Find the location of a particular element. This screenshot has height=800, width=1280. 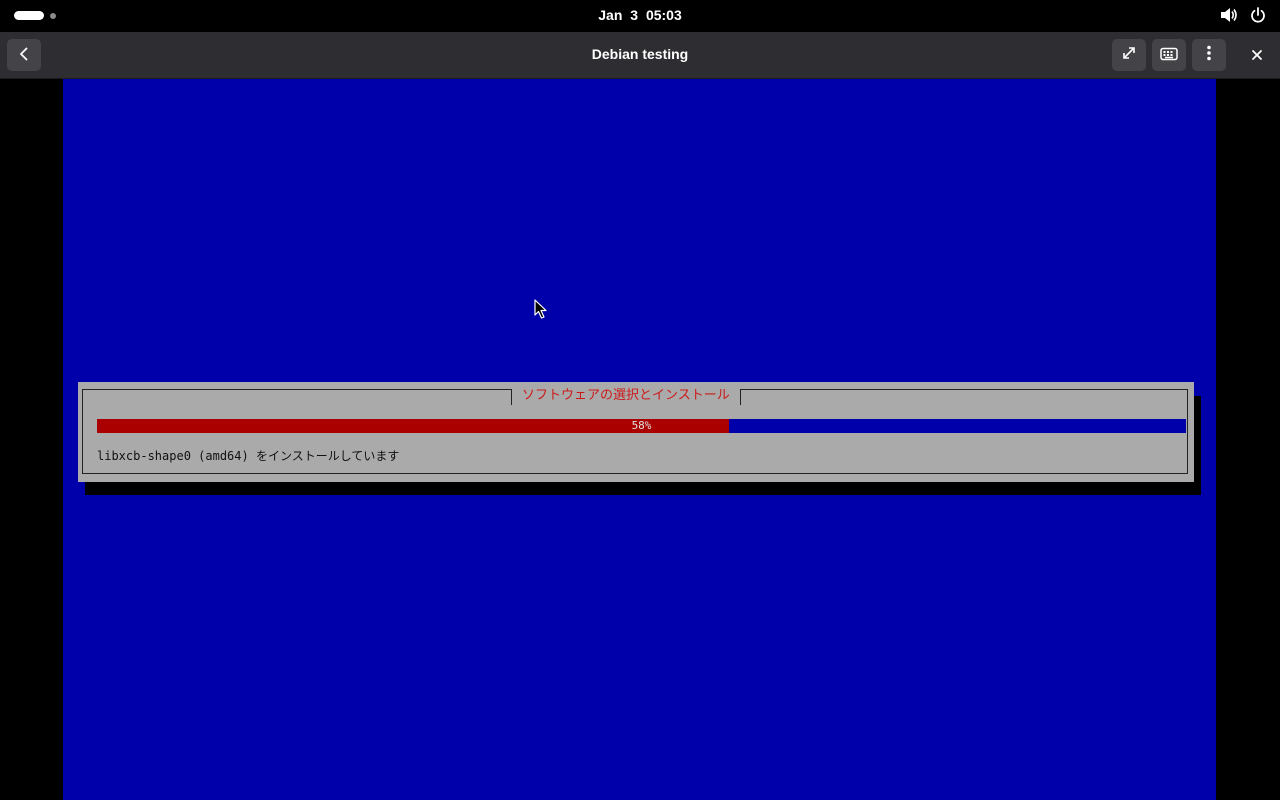

window-header-bar: Debian testing is located at coordinates (640, 55).